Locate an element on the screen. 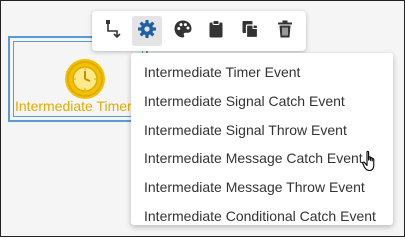 This screenshot has height=240, width=405. flow-connector-icon is located at coordinates (113, 31).